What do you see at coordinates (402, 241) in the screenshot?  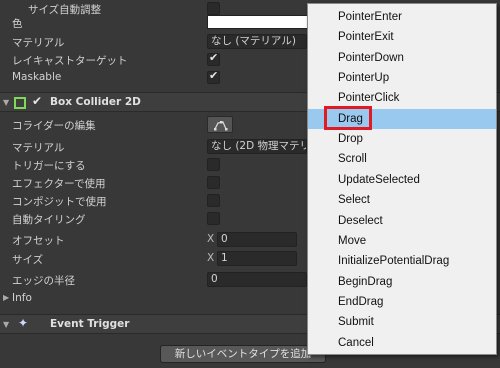 I see `menu-item-move: Move` at bounding box center [402, 241].